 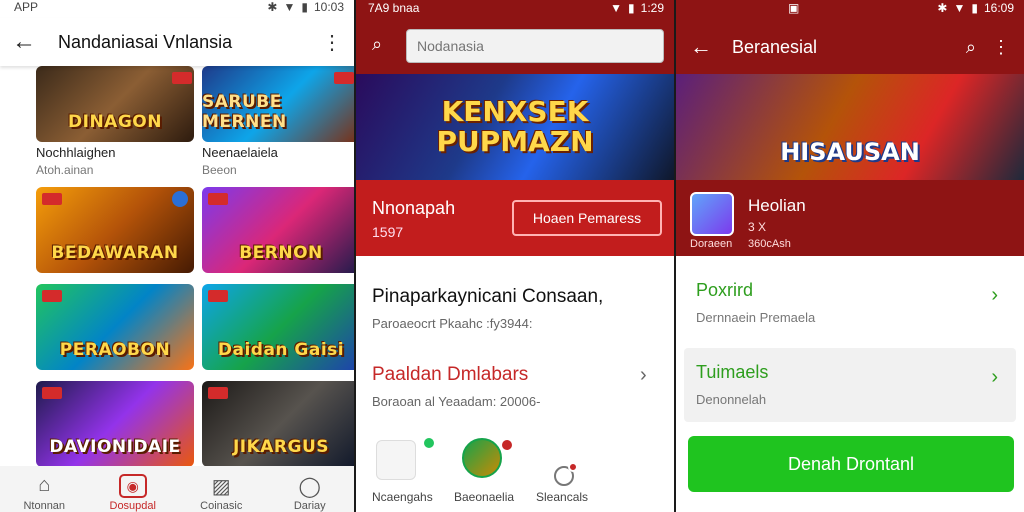 I want to click on card-subtitle: Denonnelah, so click(x=731, y=399).